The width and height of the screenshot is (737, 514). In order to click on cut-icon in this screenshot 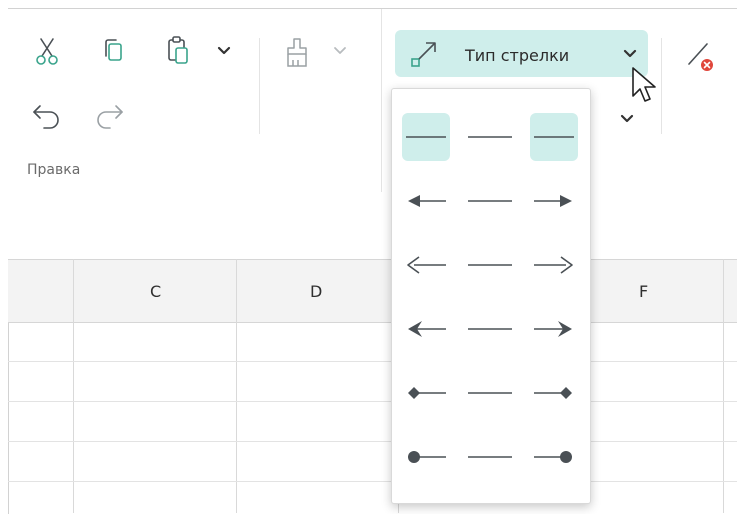, I will do `click(47, 52)`.